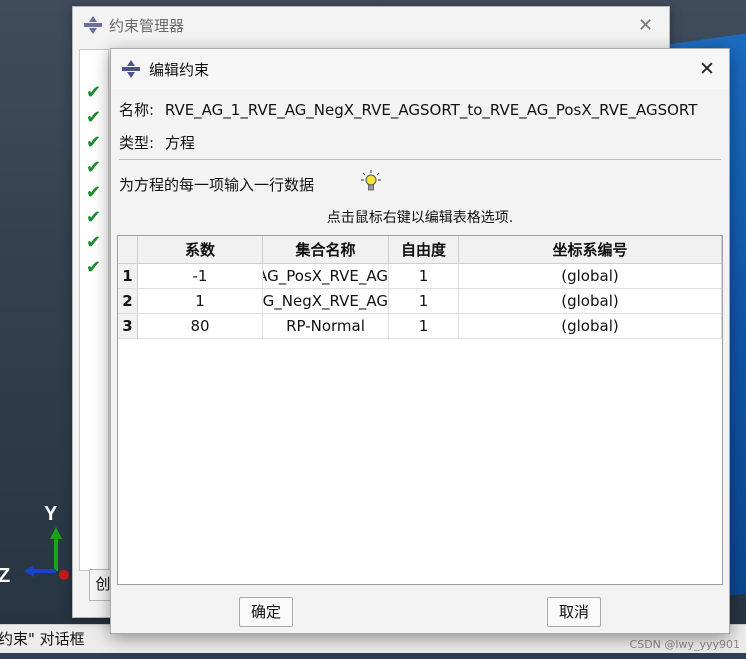 This screenshot has height=659, width=746. Describe the element at coordinates (424, 250) in the screenshot. I see `column-header-dof: 自由度` at that location.